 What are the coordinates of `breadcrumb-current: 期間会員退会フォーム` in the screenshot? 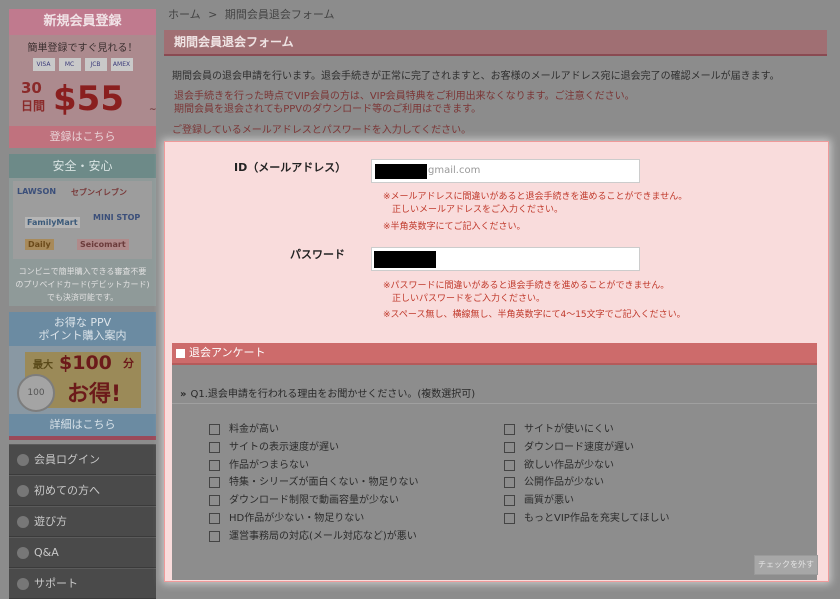 It's located at (279, 14).